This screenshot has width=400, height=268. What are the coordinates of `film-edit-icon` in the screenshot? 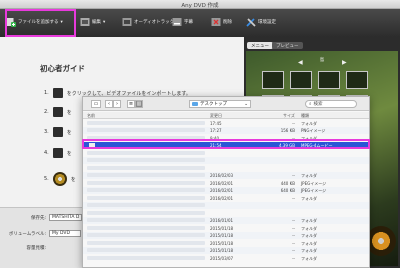 It's located at (85, 22).